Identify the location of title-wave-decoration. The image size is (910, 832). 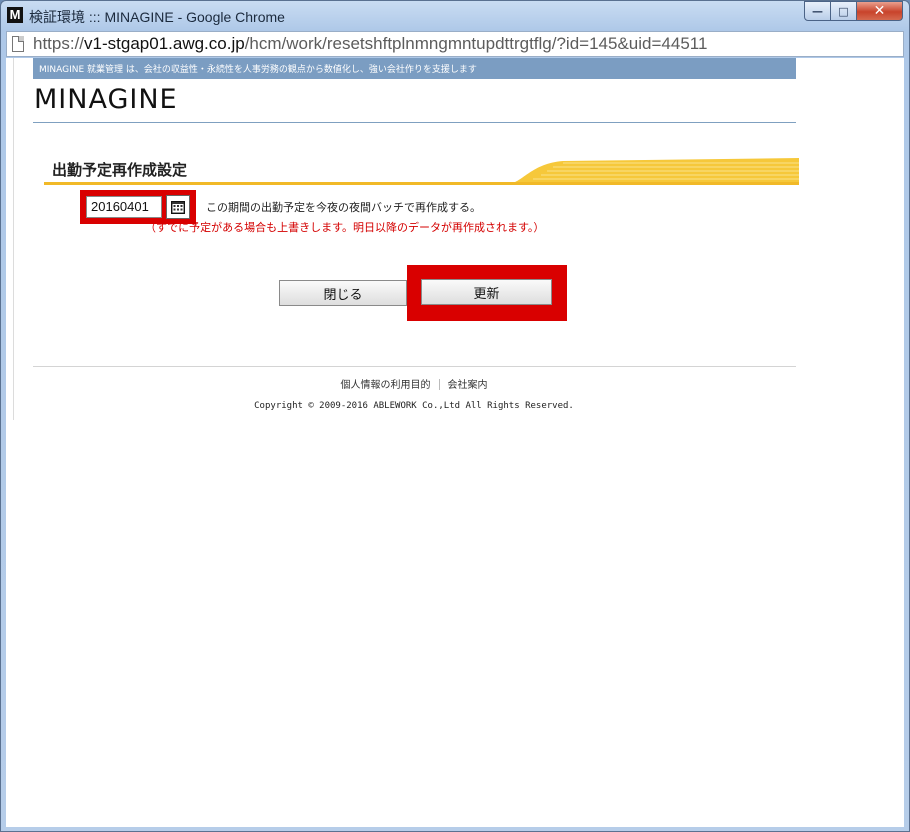
(651, 171).